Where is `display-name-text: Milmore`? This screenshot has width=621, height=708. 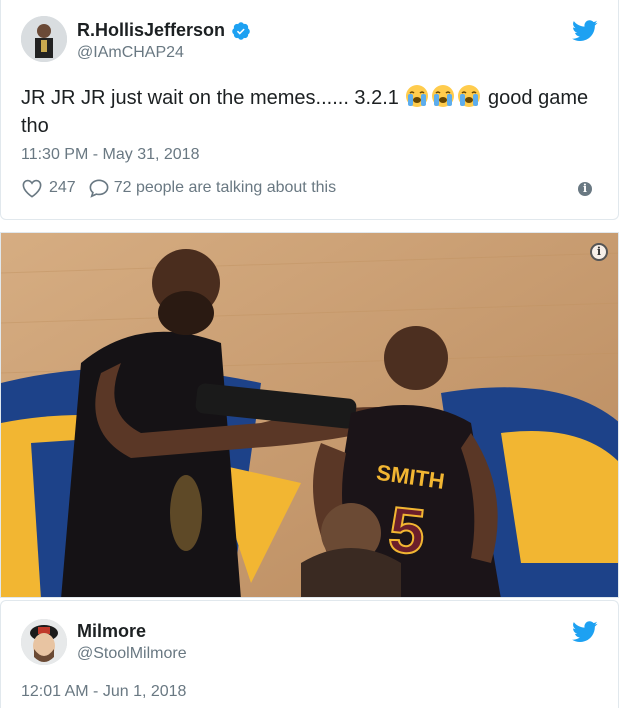
display-name-text: Milmore is located at coordinates (112, 631).